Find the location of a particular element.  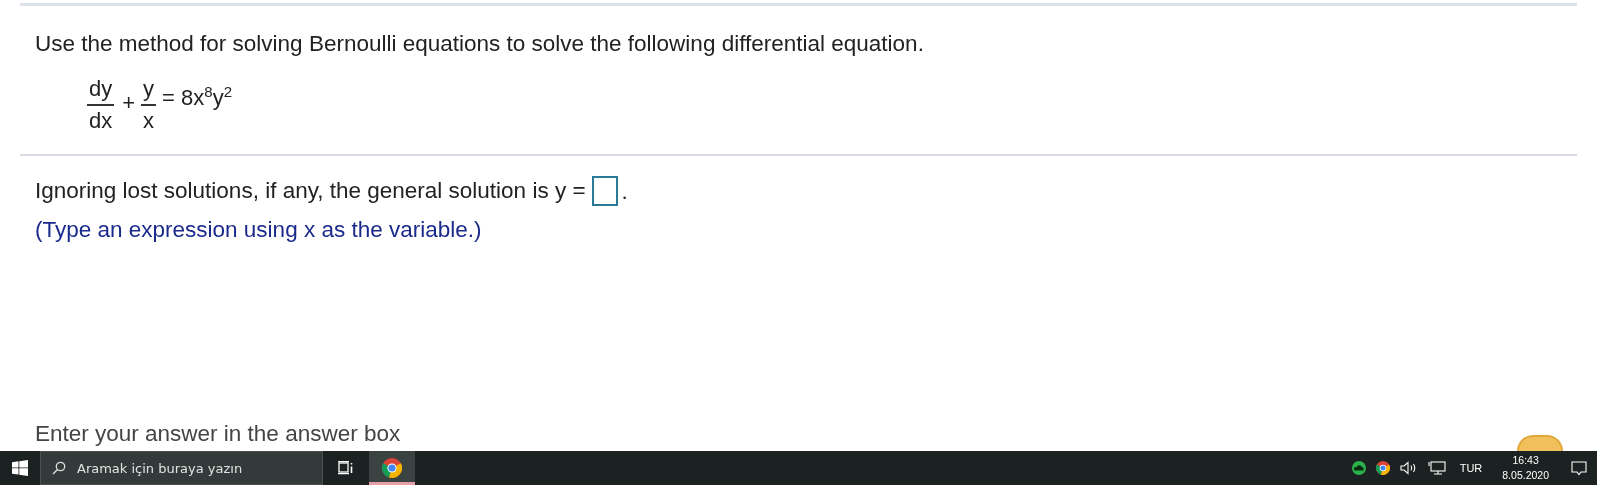

browser-taskbar-button is located at coordinates (392, 468).